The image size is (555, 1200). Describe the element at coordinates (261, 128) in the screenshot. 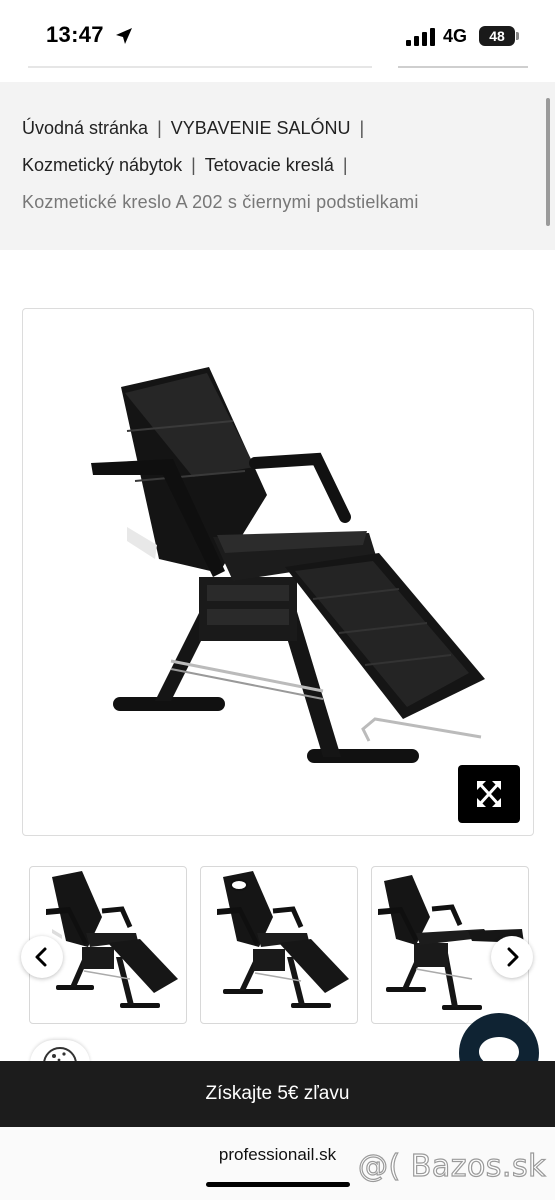

I see `breadcrumb-salon-equipment-link: VYBAVENIE SALÓNU` at that location.